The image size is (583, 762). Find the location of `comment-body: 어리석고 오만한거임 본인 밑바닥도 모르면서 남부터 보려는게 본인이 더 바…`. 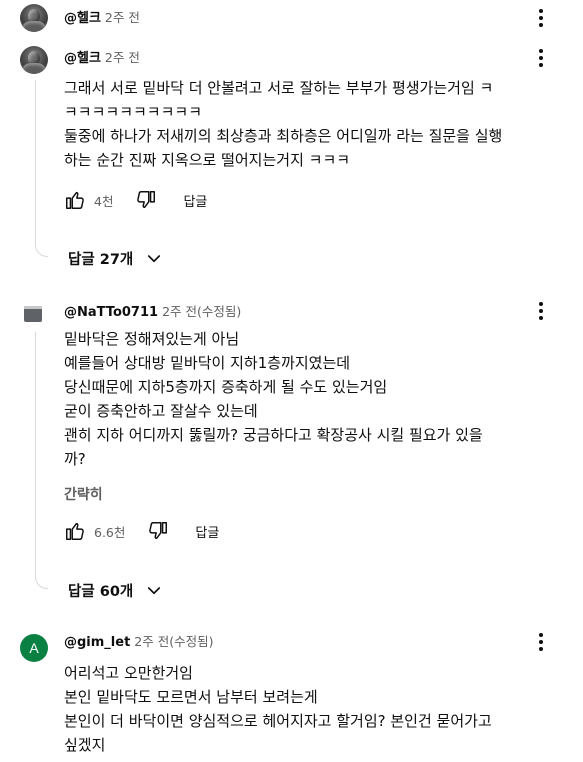

comment-body: 어리석고 오만한거임 본인 밑바닥도 모르면서 남부터 보려는게 본인이 더 바… is located at coordinates (278, 709).